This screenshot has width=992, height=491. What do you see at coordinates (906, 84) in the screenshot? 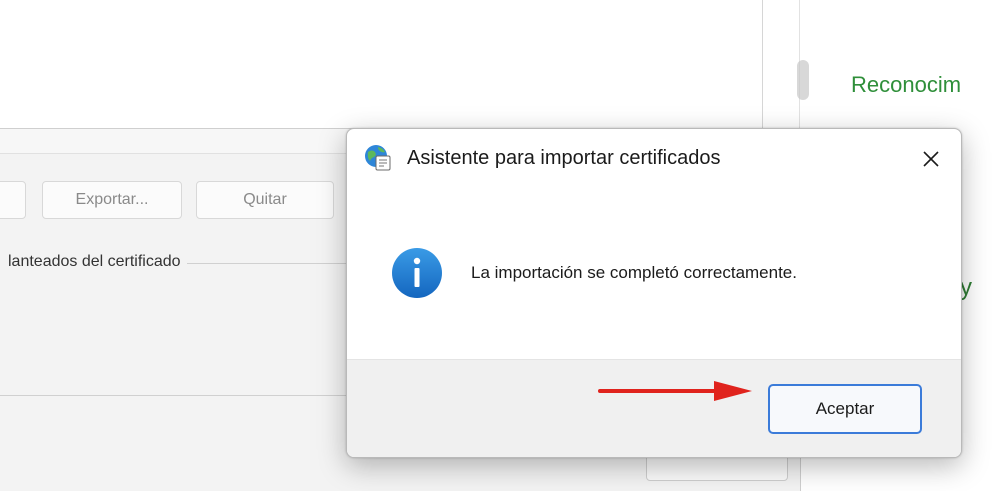
I see `background-heading: Reconocim` at bounding box center [906, 84].